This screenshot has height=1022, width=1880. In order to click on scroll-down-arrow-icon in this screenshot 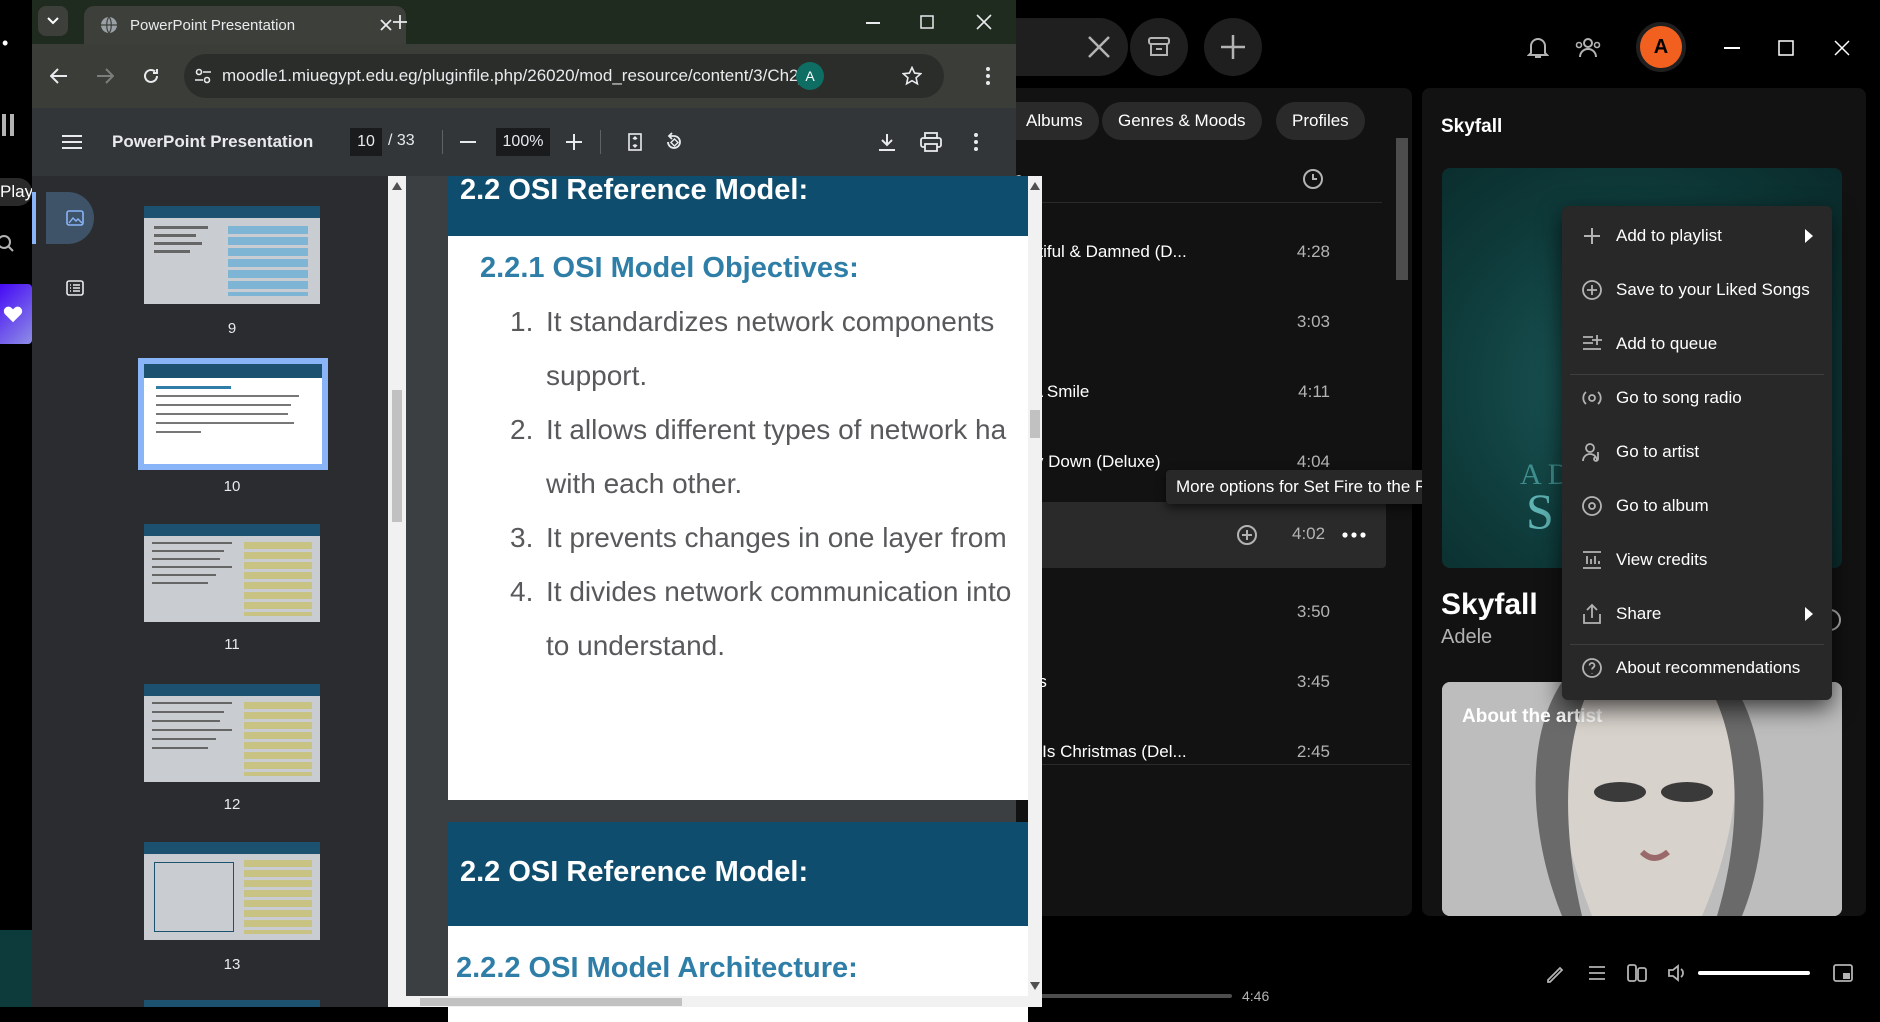, I will do `click(1035, 986)`.